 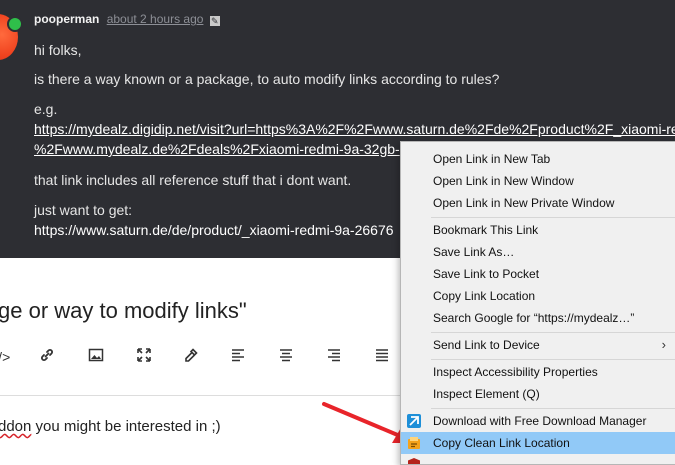 I want to click on fdm-icon, so click(x=414, y=421).